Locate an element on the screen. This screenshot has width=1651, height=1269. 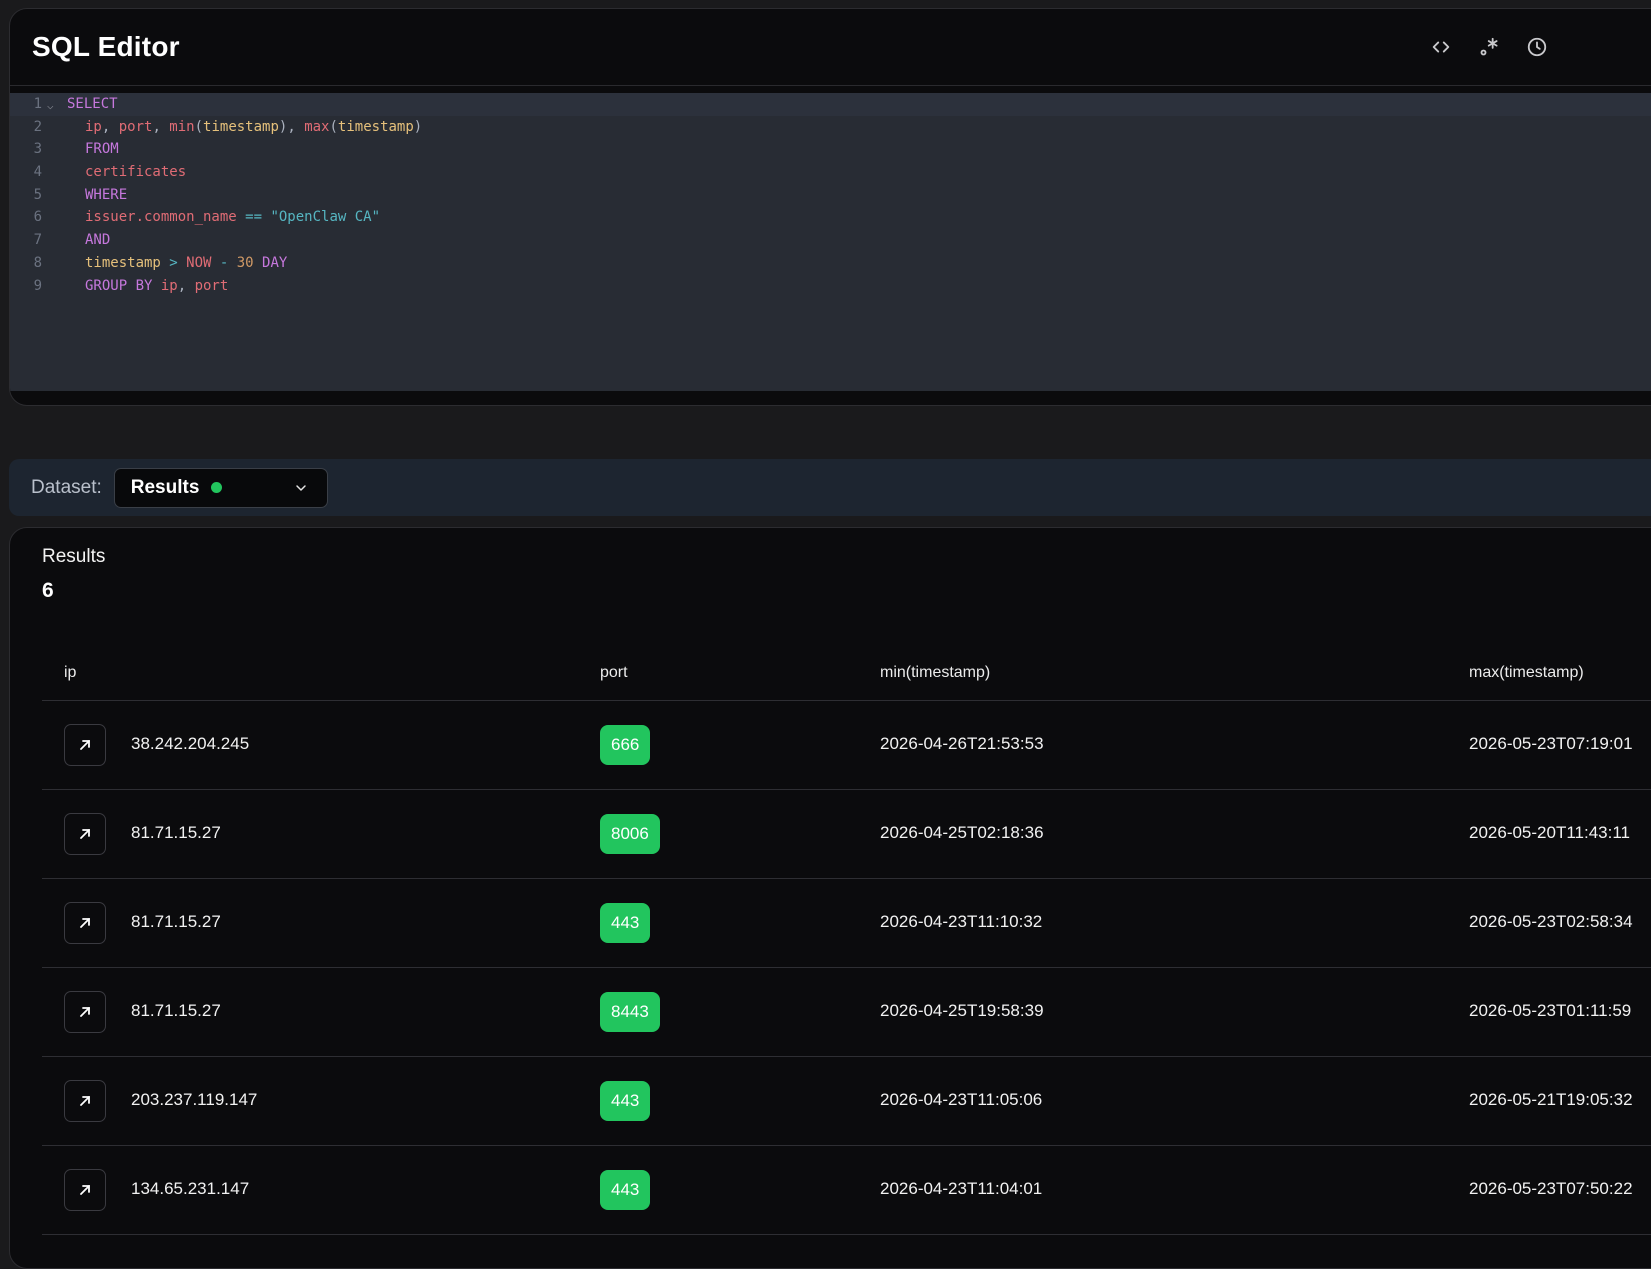
line-number: 5 is located at coordinates (37, 194).